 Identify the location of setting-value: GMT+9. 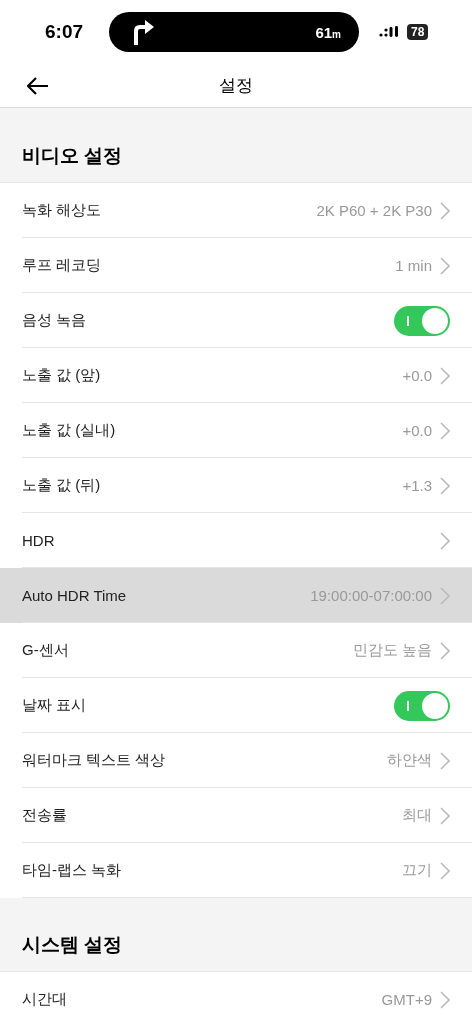
(406, 999).